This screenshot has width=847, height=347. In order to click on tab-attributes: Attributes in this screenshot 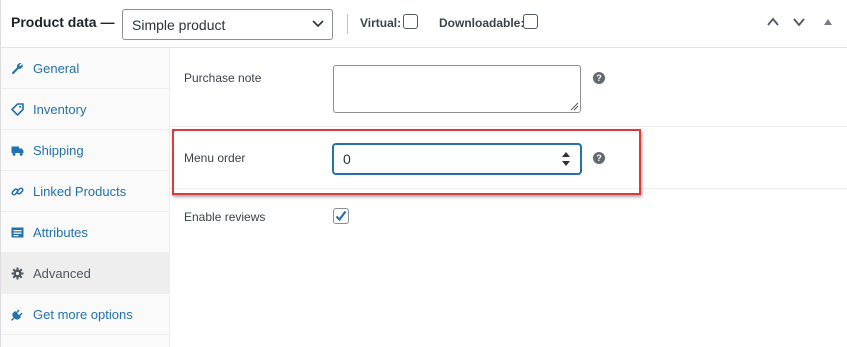, I will do `click(85, 232)`.